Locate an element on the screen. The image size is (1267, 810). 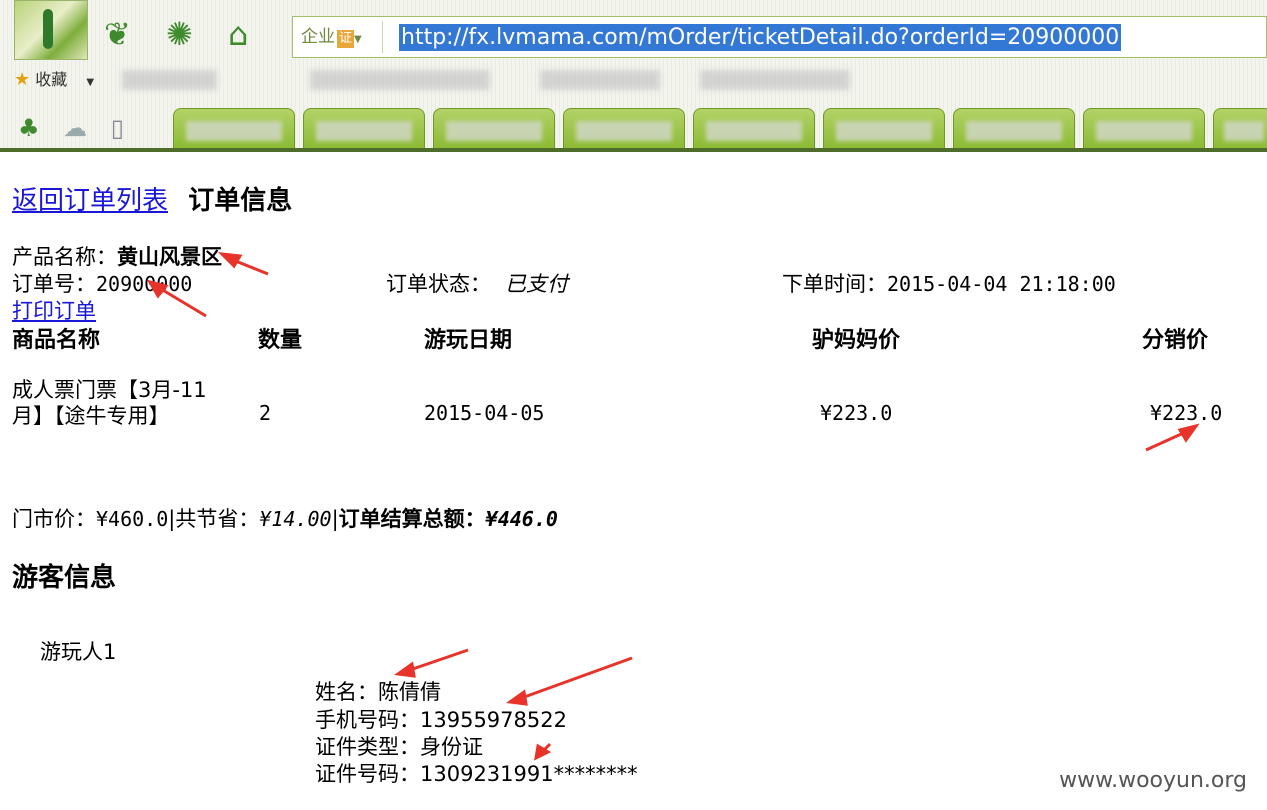
order-no-value: 20900000 is located at coordinates (144, 284).